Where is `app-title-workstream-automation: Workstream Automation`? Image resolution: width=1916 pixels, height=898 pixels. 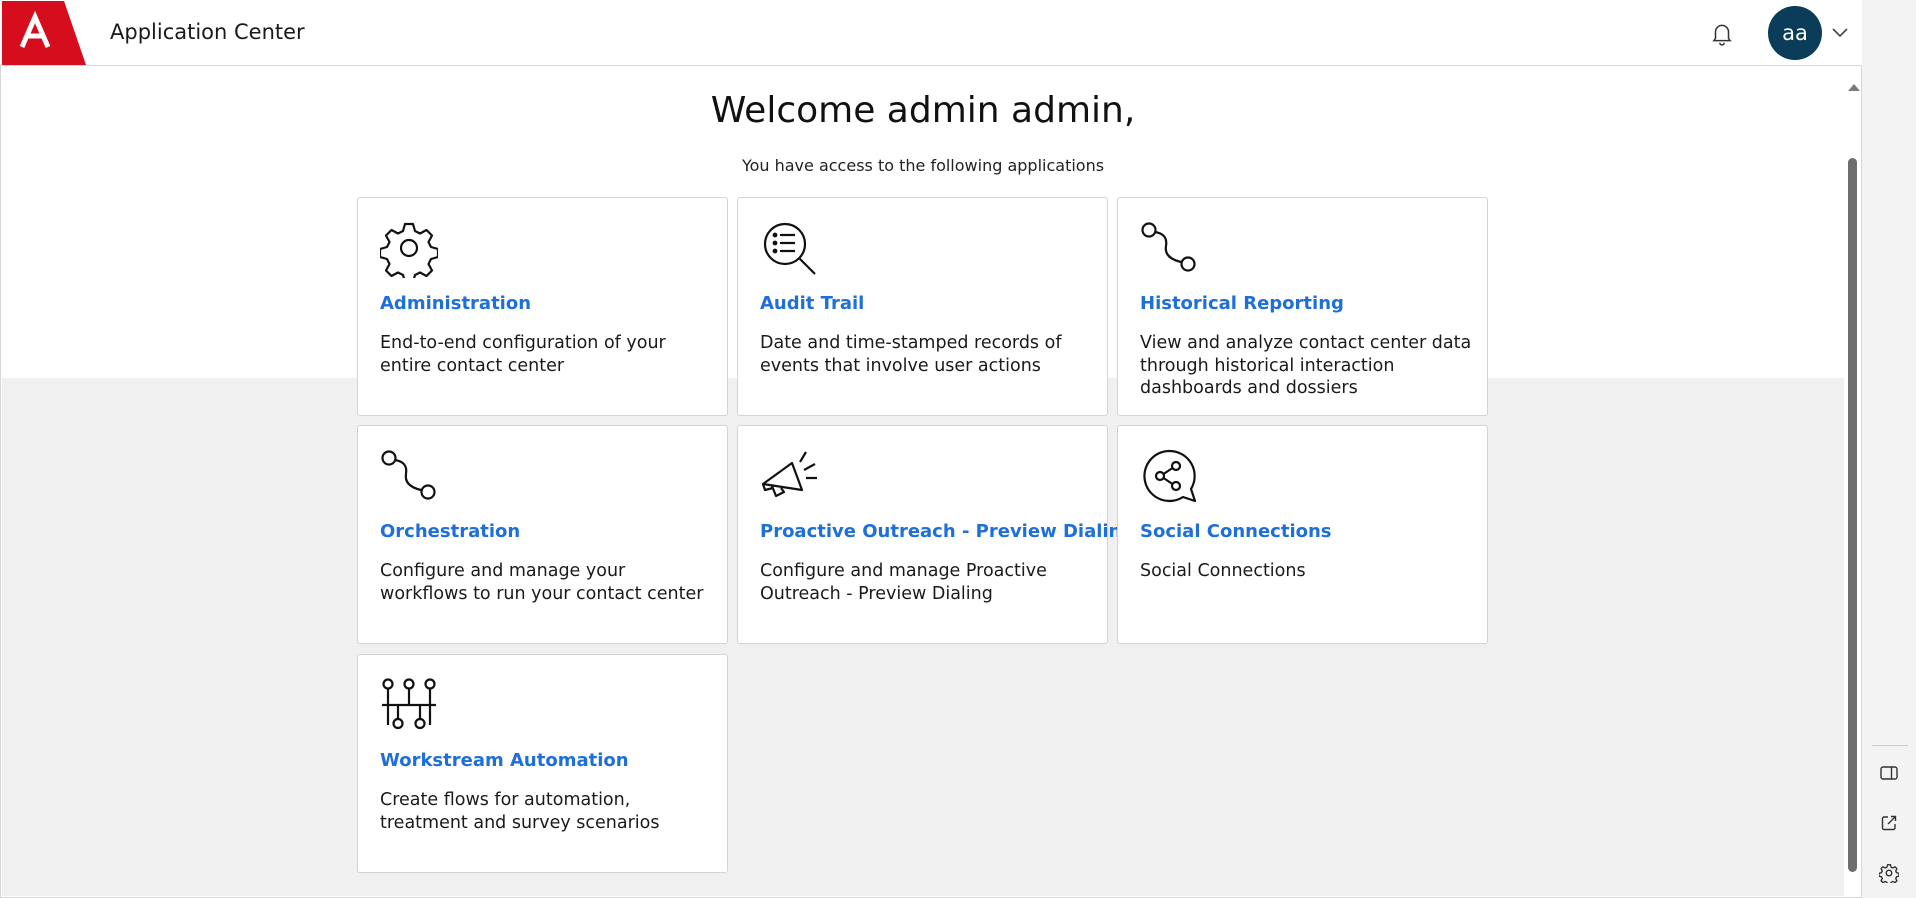 app-title-workstream-automation: Workstream Automation is located at coordinates (504, 760).